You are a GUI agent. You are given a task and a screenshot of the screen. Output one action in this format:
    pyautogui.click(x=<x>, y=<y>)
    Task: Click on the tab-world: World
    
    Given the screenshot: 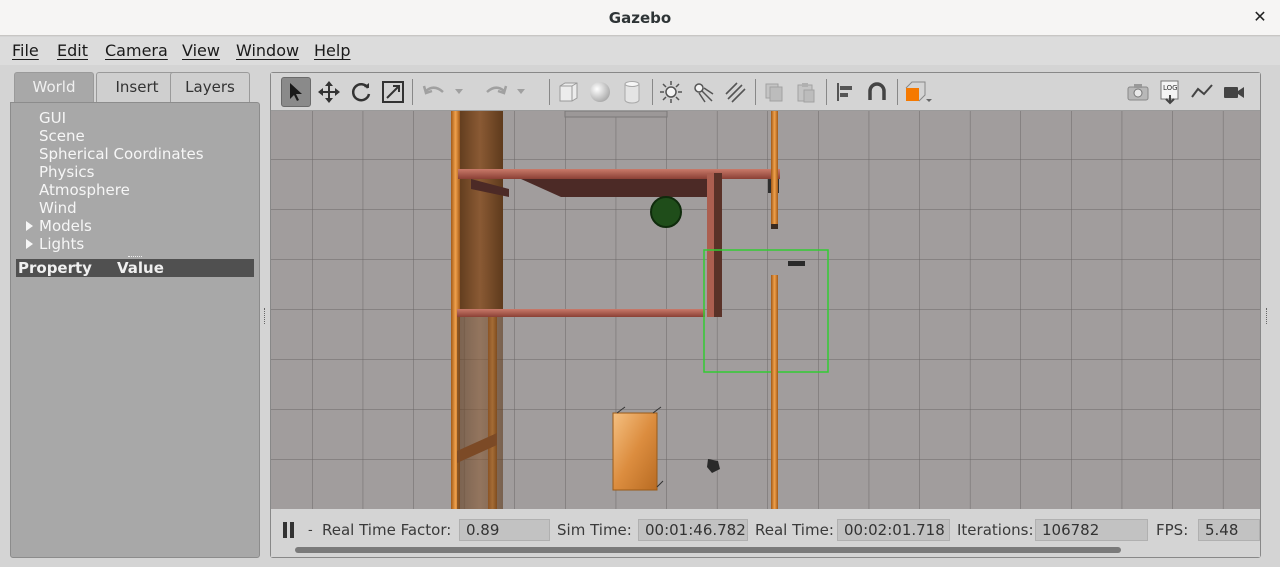 What is the action you would take?
    pyautogui.click(x=54, y=87)
    